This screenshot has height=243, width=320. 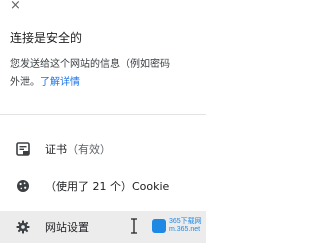 I want to click on cookies-label: （使用了 21 个）Cookie, so click(x=107, y=186).